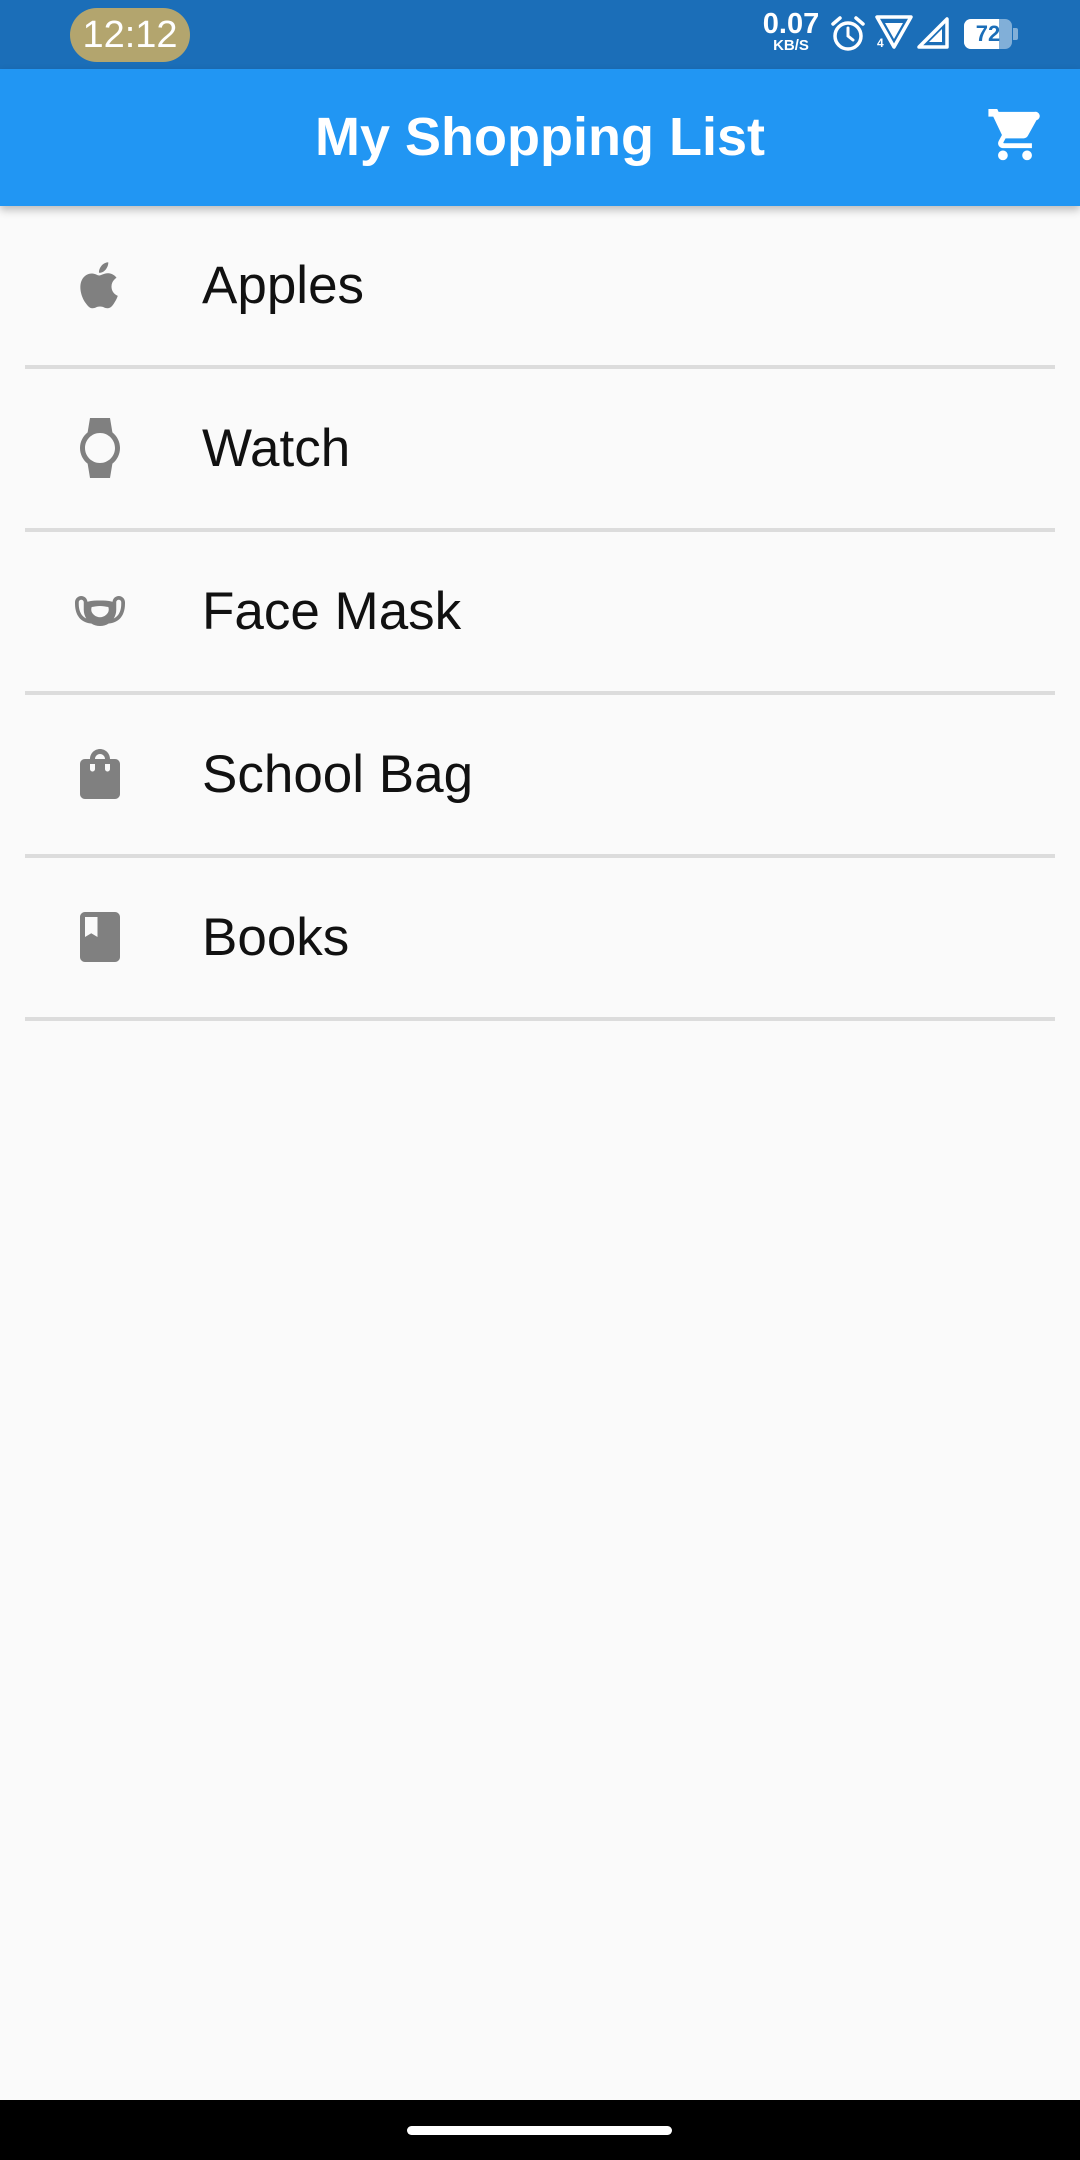  What do you see at coordinates (988, 33) in the screenshot?
I see `battery-level: 72` at bounding box center [988, 33].